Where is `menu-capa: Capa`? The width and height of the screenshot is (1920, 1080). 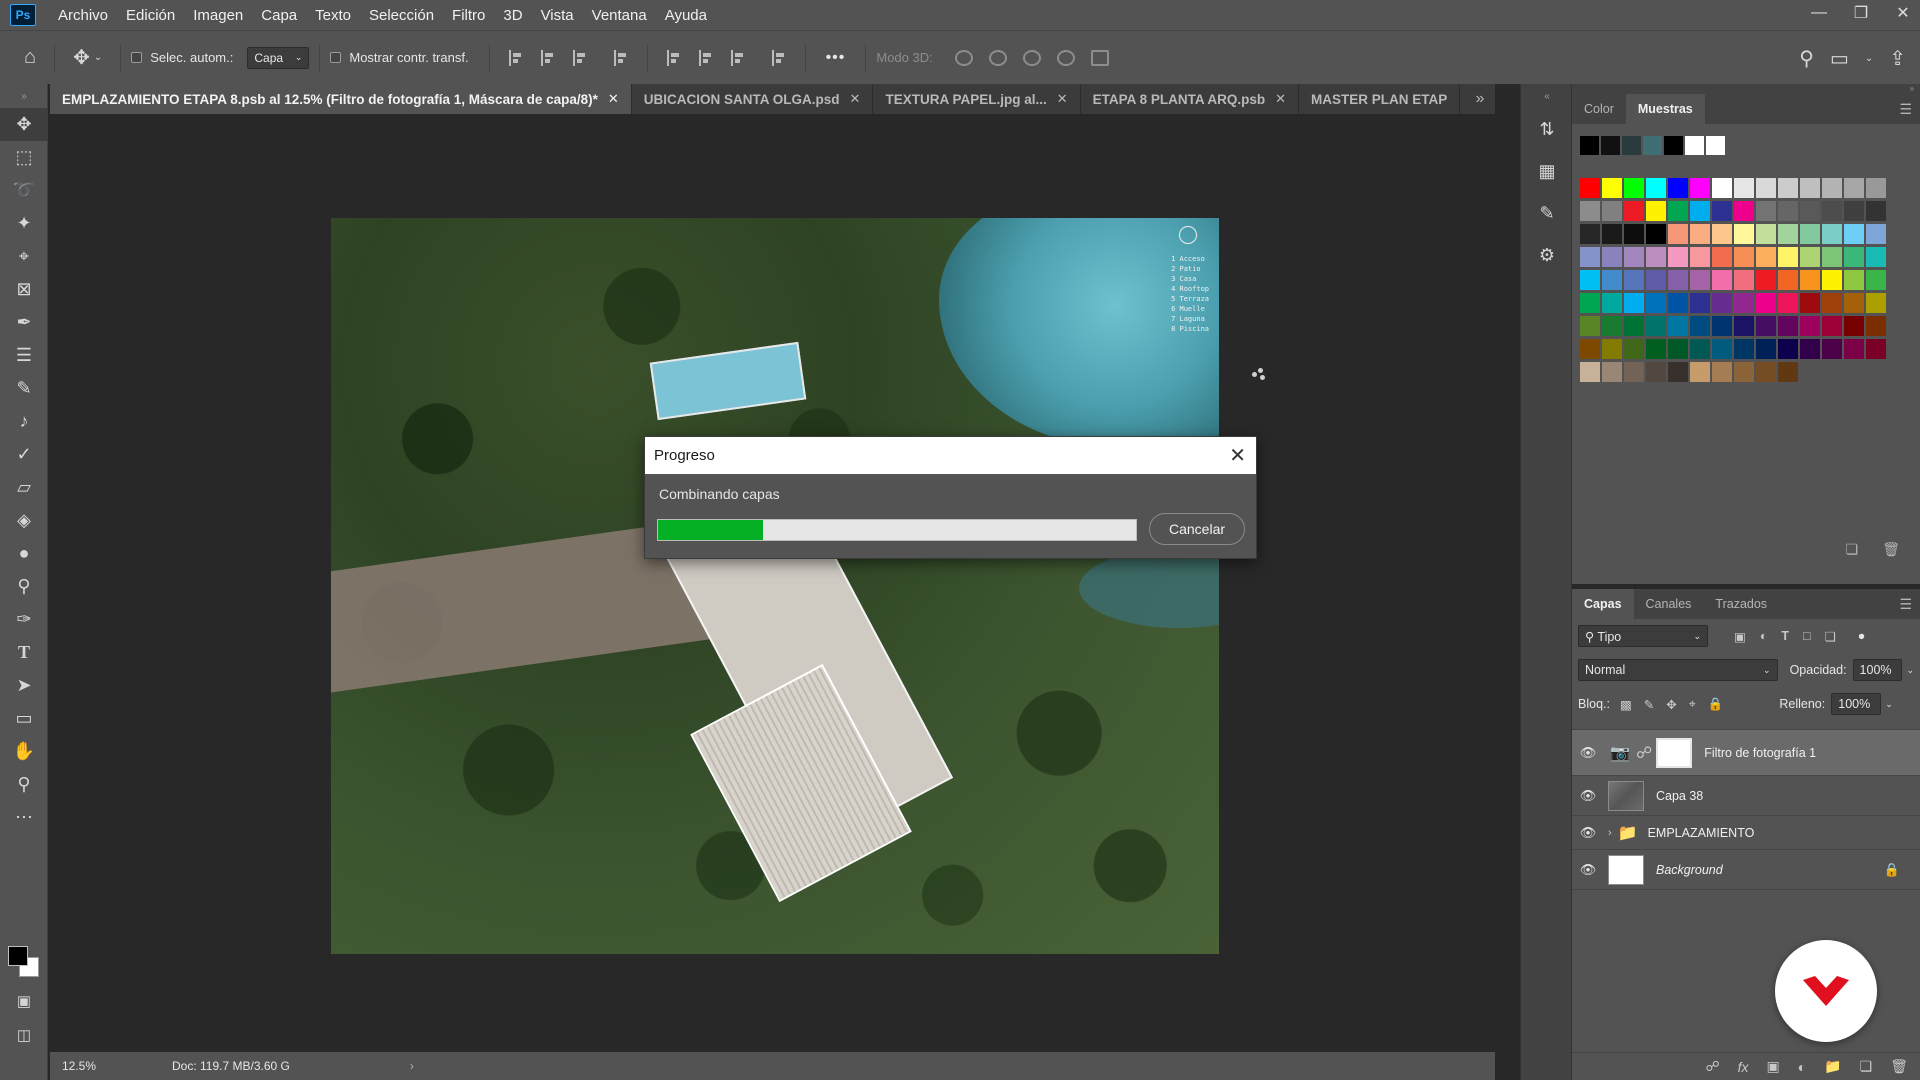
menu-capa: Capa is located at coordinates (279, 15).